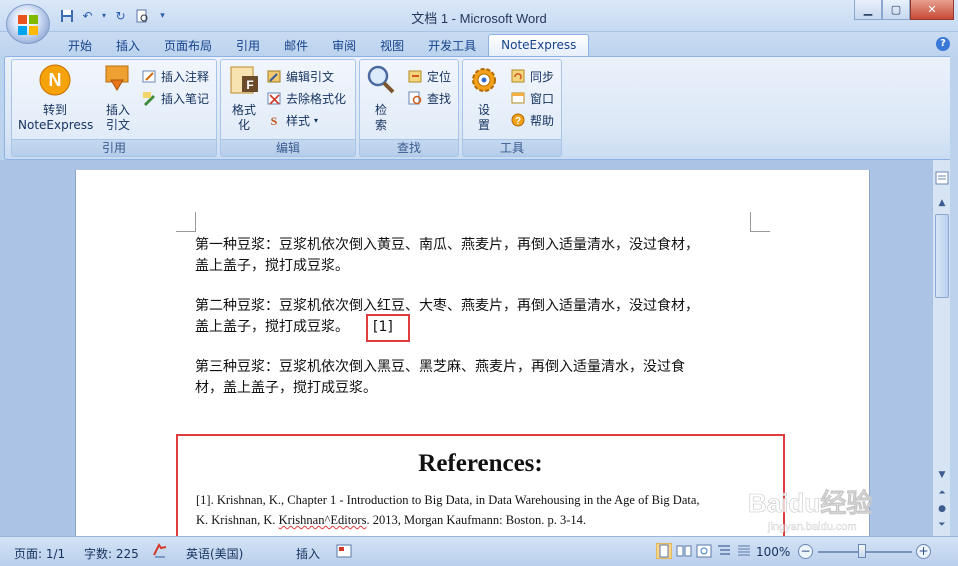 Image resolution: width=958 pixels, height=566 pixels. Describe the element at coordinates (447, 306) in the screenshot. I see `paragraph-2-line-1: 第二种豆浆：豆浆机依次倒入红豆、大枣、燕麦片，再倒入适量清水，没过食材，` at that location.